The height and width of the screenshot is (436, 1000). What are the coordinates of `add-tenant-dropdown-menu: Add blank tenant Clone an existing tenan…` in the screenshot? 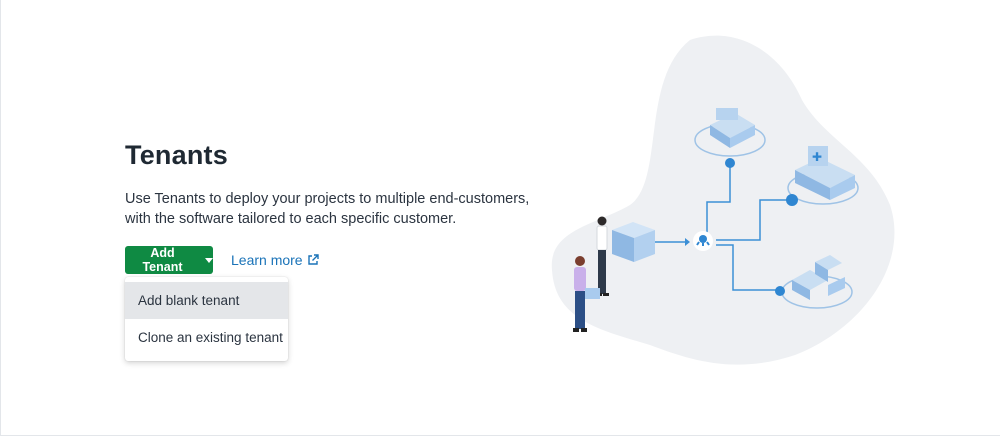 It's located at (206, 319).